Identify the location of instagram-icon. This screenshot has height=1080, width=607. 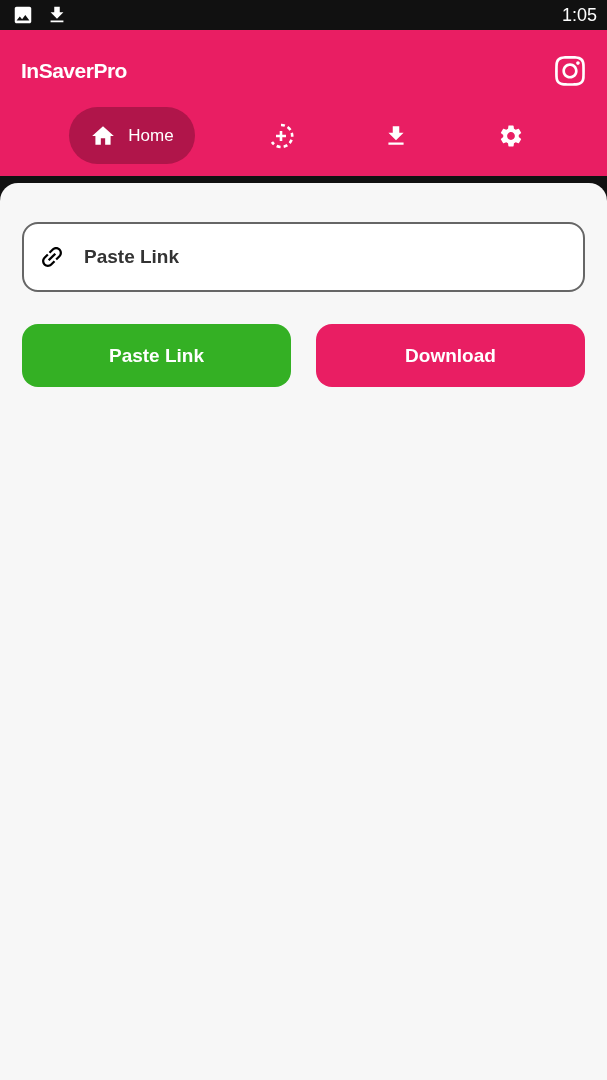
(570, 71).